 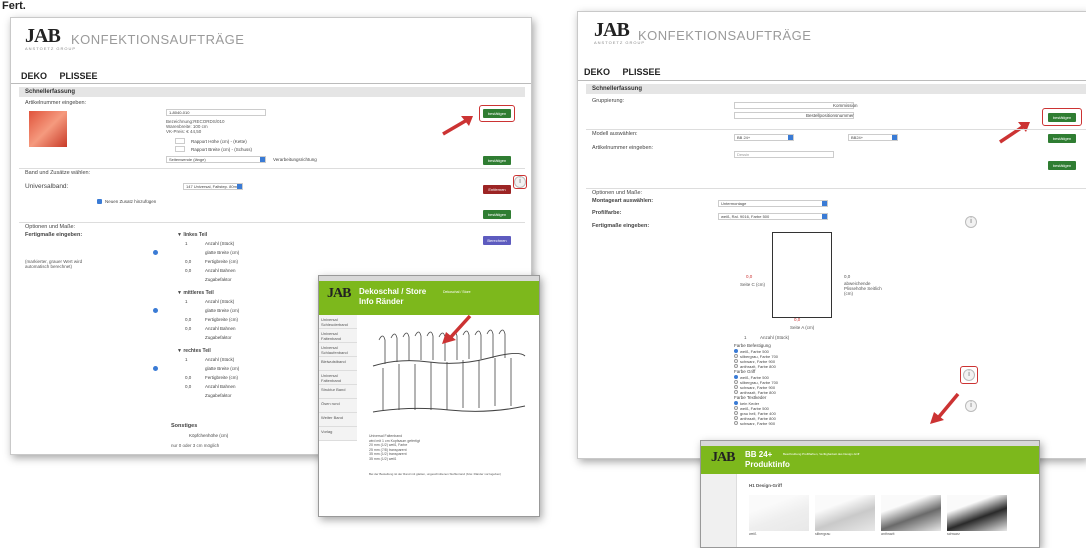 What do you see at coordinates (779, 515) in the screenshot?
I see `product-swatch: weiß` at bounding box center [779, 515].